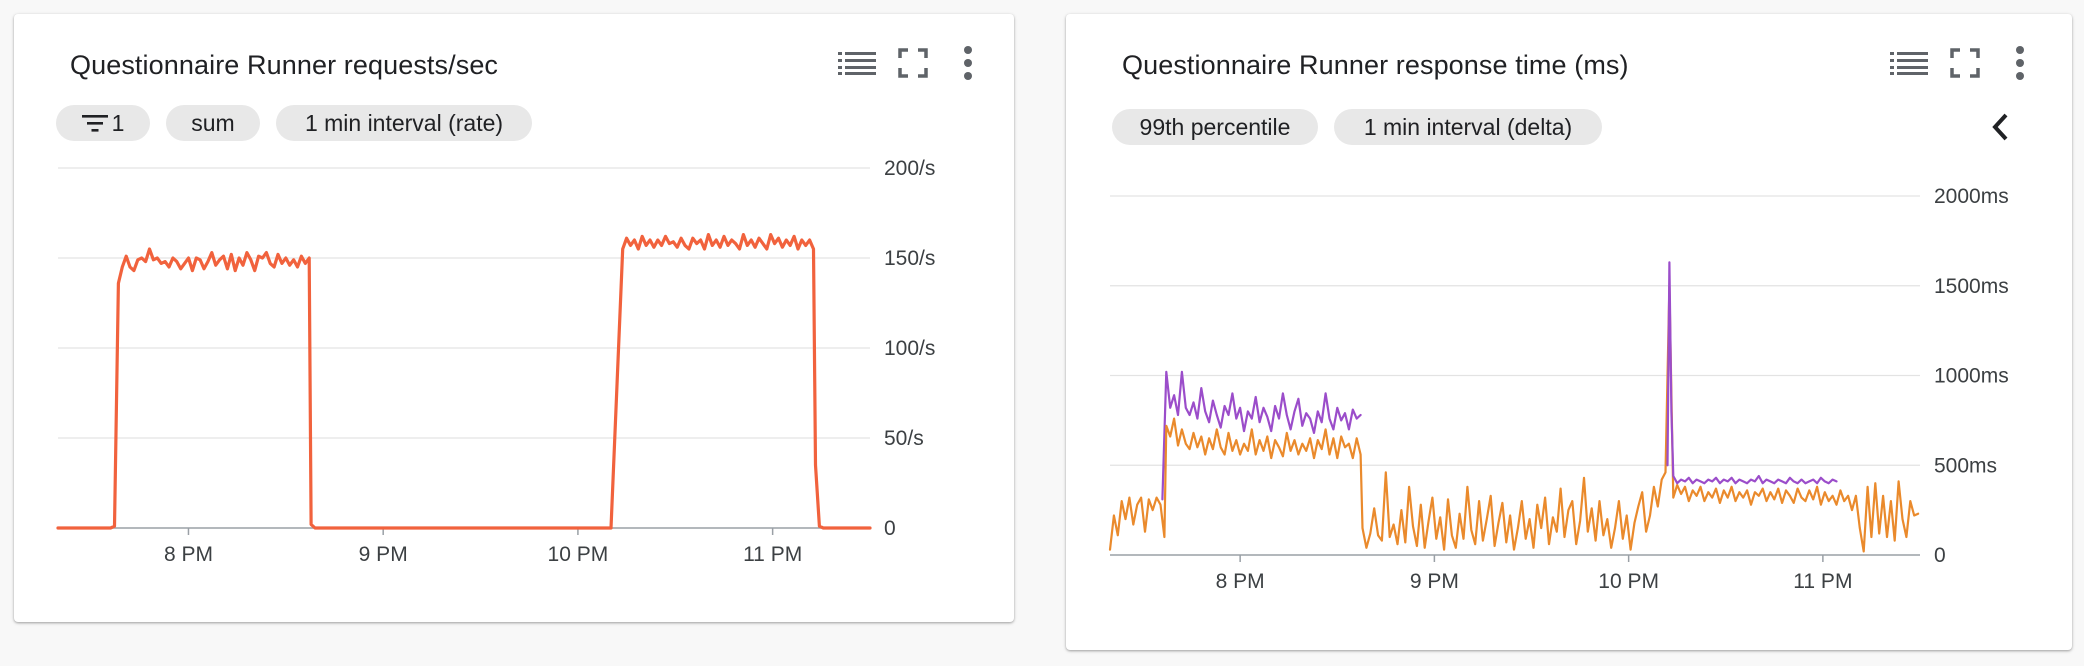 This screenshot has width=2084, height=666. Describe the element at coordinates (1971, 376) in the screenshot. I see `y-tick-label: 1000ms` at that location.